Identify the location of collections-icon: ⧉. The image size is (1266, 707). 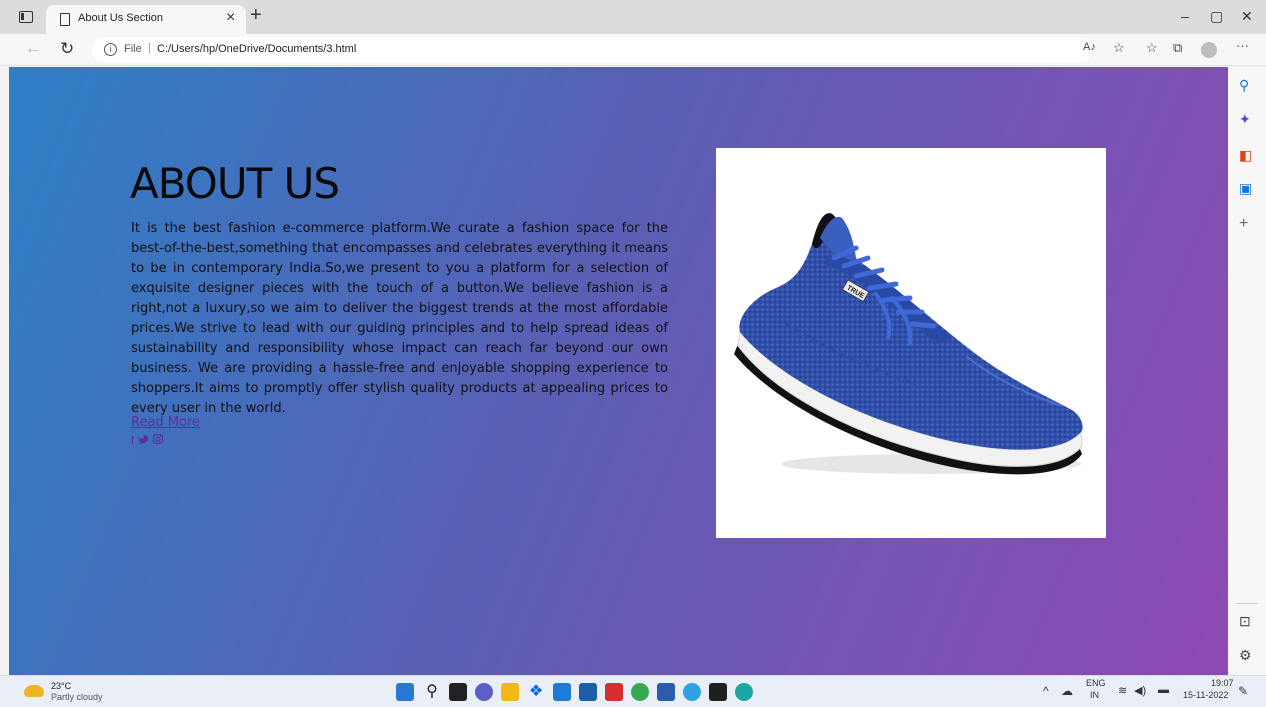
(1177, 48).